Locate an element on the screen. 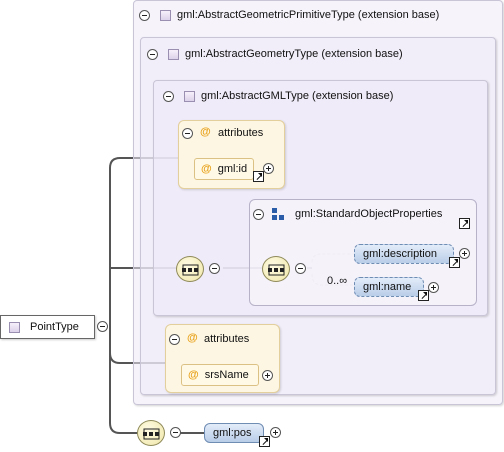 The height and width of the screenshot is (452, 504). attribute-gml-id: @ gml:id is located at coordinates (224, 169).